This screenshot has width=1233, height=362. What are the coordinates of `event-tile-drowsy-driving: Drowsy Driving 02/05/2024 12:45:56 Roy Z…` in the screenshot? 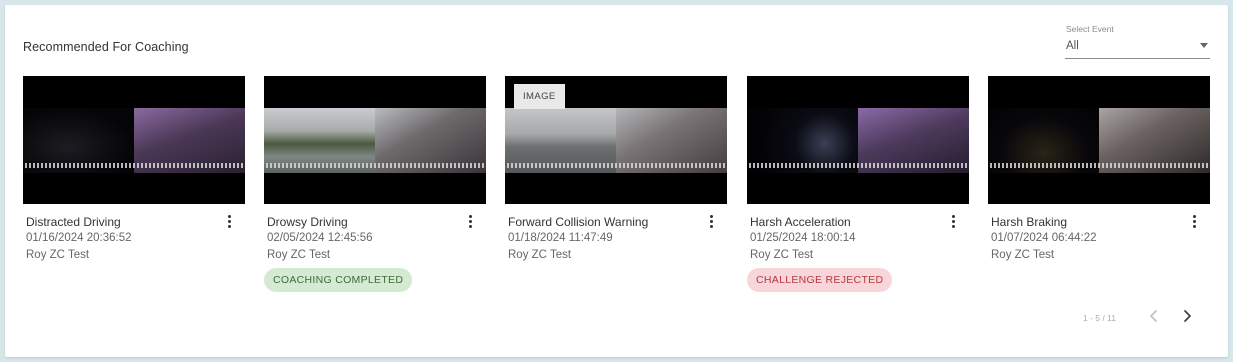 It's located at (375, 184).